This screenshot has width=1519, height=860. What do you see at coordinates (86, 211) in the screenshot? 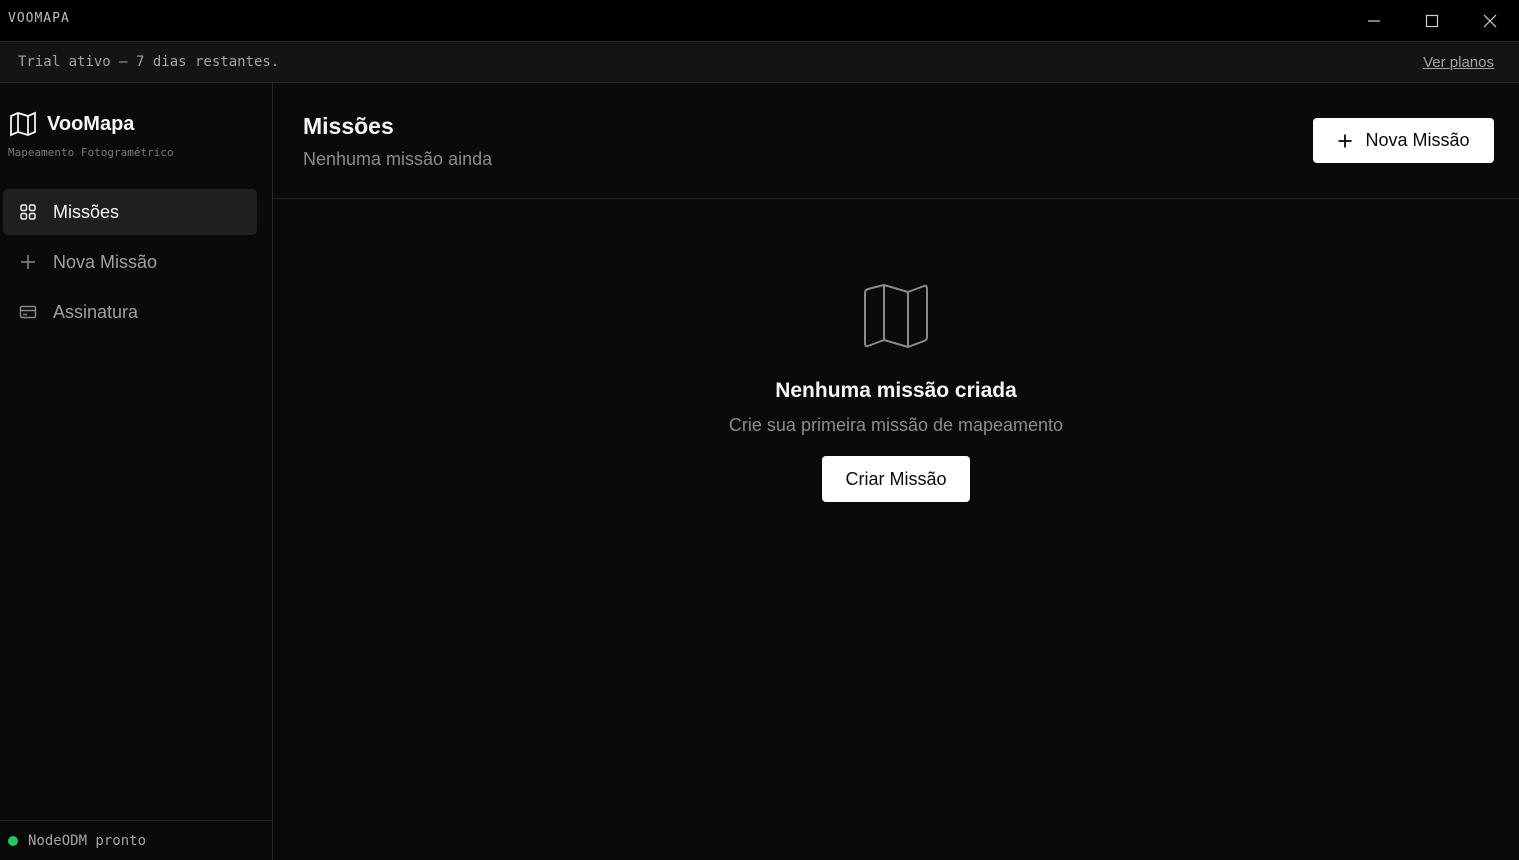
I see `sidebar-item-label: Missões` at bounding box center [86, 211].